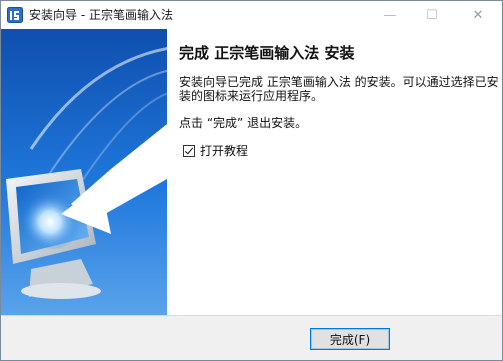 The image size is (503, 361). I want to click on installer-app-icon, so click(15, 15).